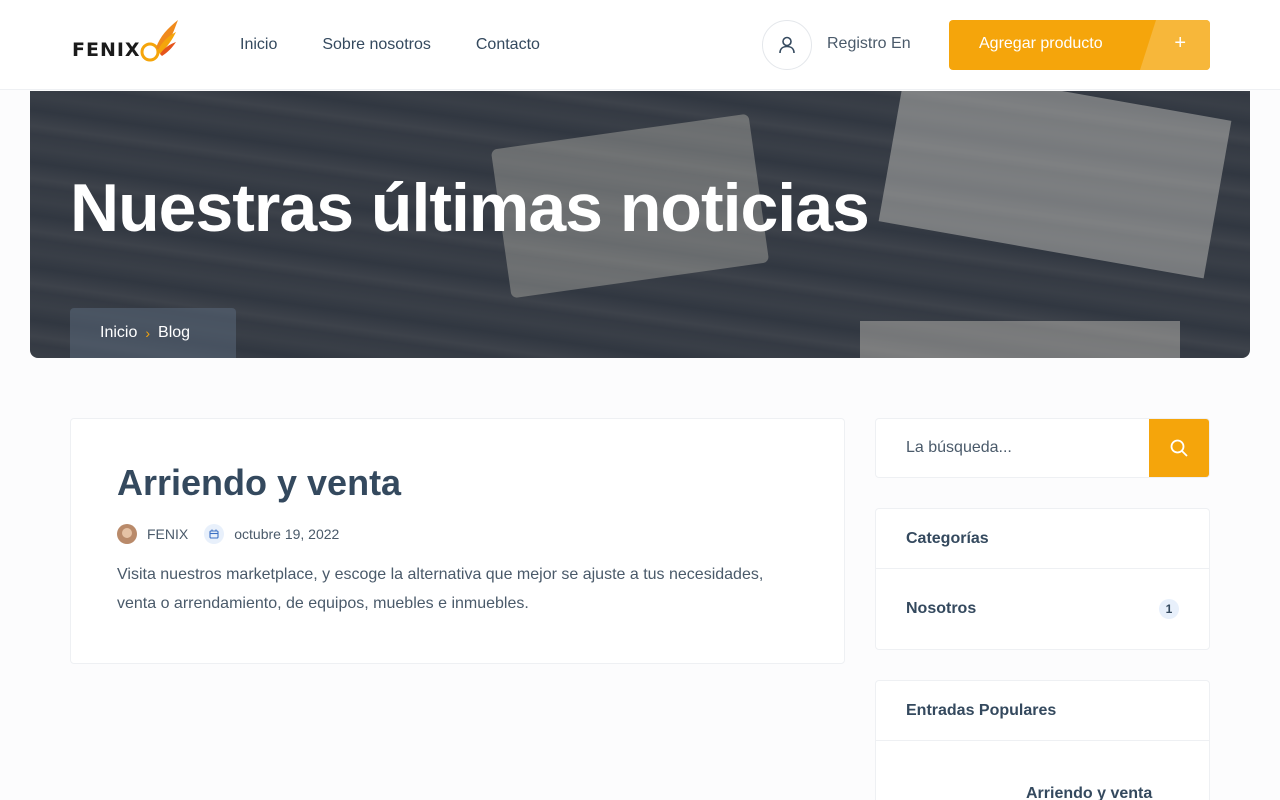 This screenshot has height=800, width=1280. Describe the element at coordinates (1013, 448) in the screenshot. I see `search-input` at that location.